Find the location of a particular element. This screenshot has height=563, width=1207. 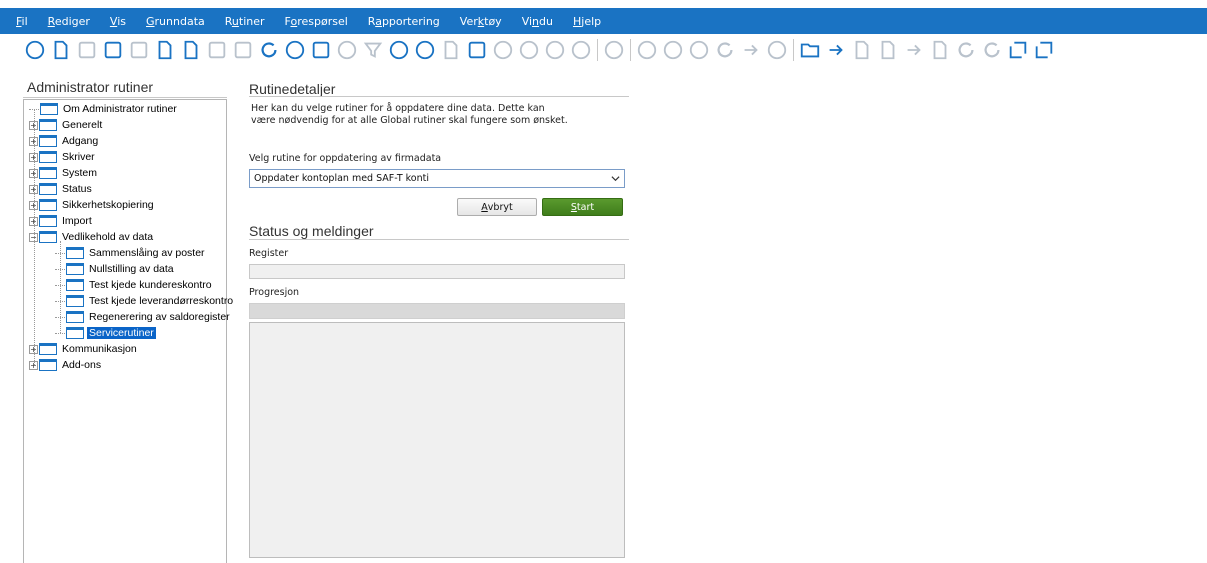

zoom-button is located at coordinates (614, 50).